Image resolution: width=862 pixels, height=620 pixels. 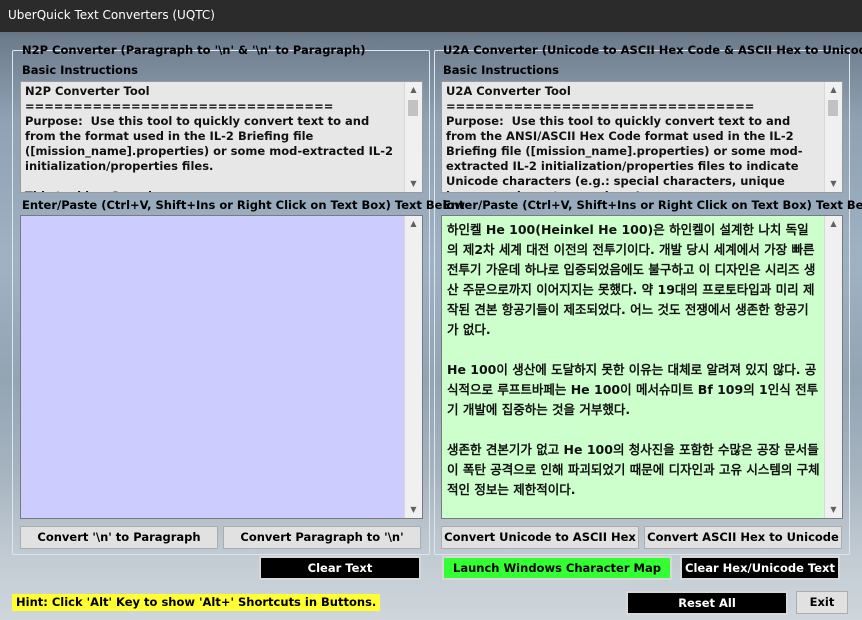 What do you see at coordinates (760, 568) in the screenshot?
I see `clear-hex-unicode-button: Clear Hex/Unicode Text` at bounding box center [760, 568].